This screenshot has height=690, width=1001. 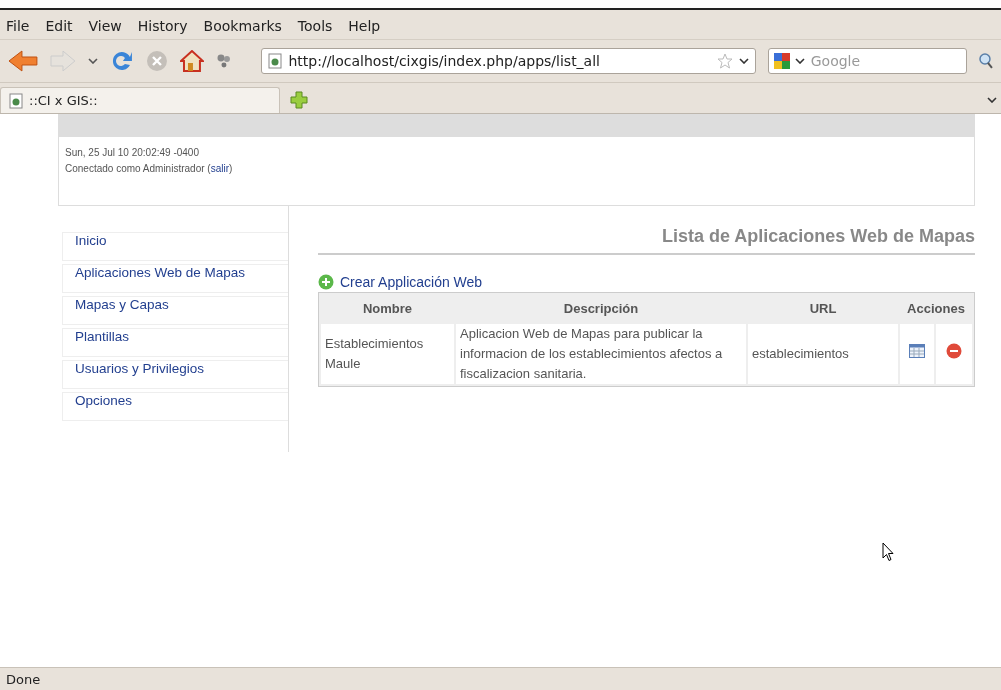 I want to click on table-cell: Establecimientos Maule, so click(x=387, y=354).